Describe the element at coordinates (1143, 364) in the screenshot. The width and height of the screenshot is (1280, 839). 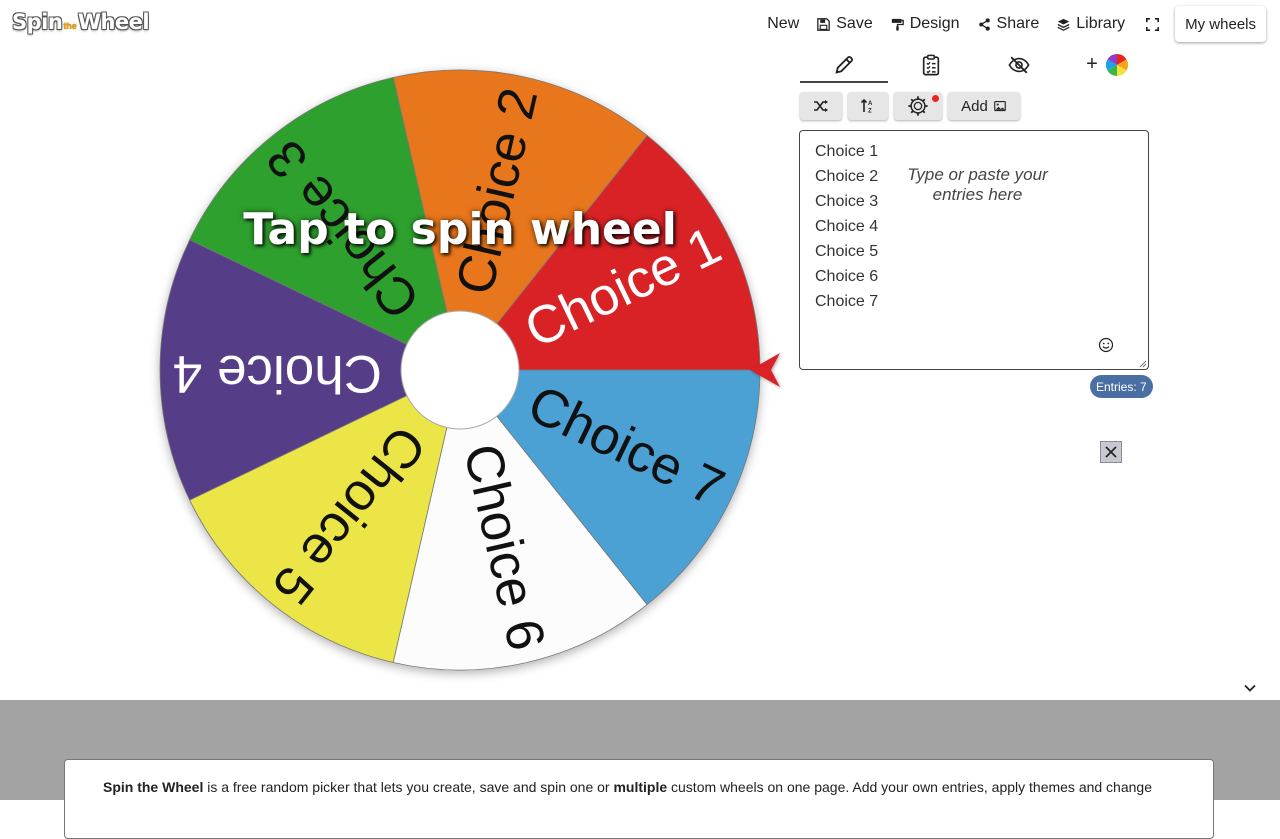
I see `resize-handle-icon` at that location.